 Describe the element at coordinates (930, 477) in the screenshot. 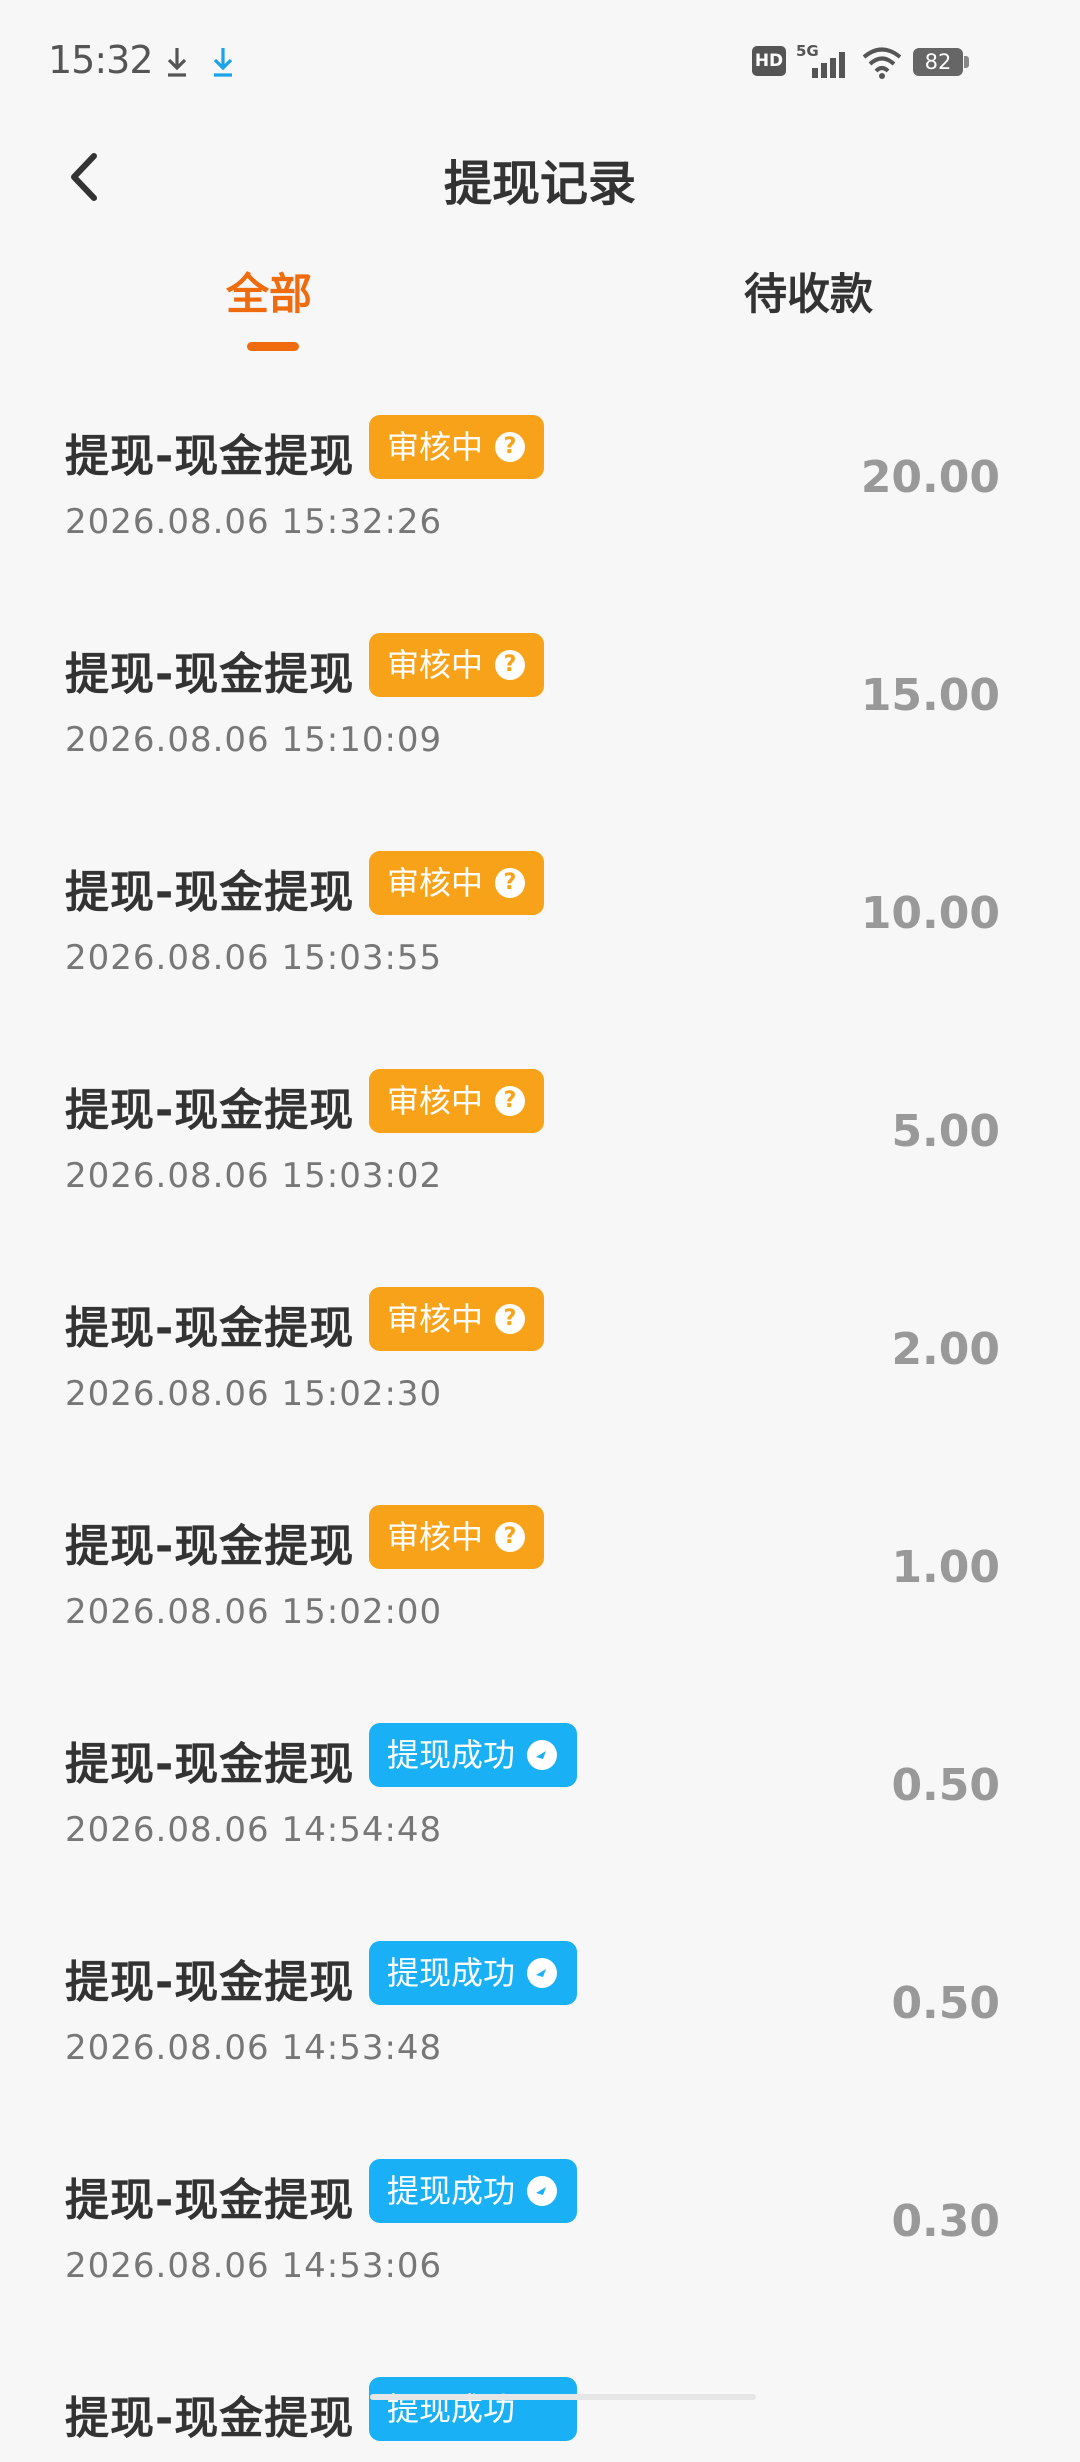

I see `record-amount: 20.00` at that location.